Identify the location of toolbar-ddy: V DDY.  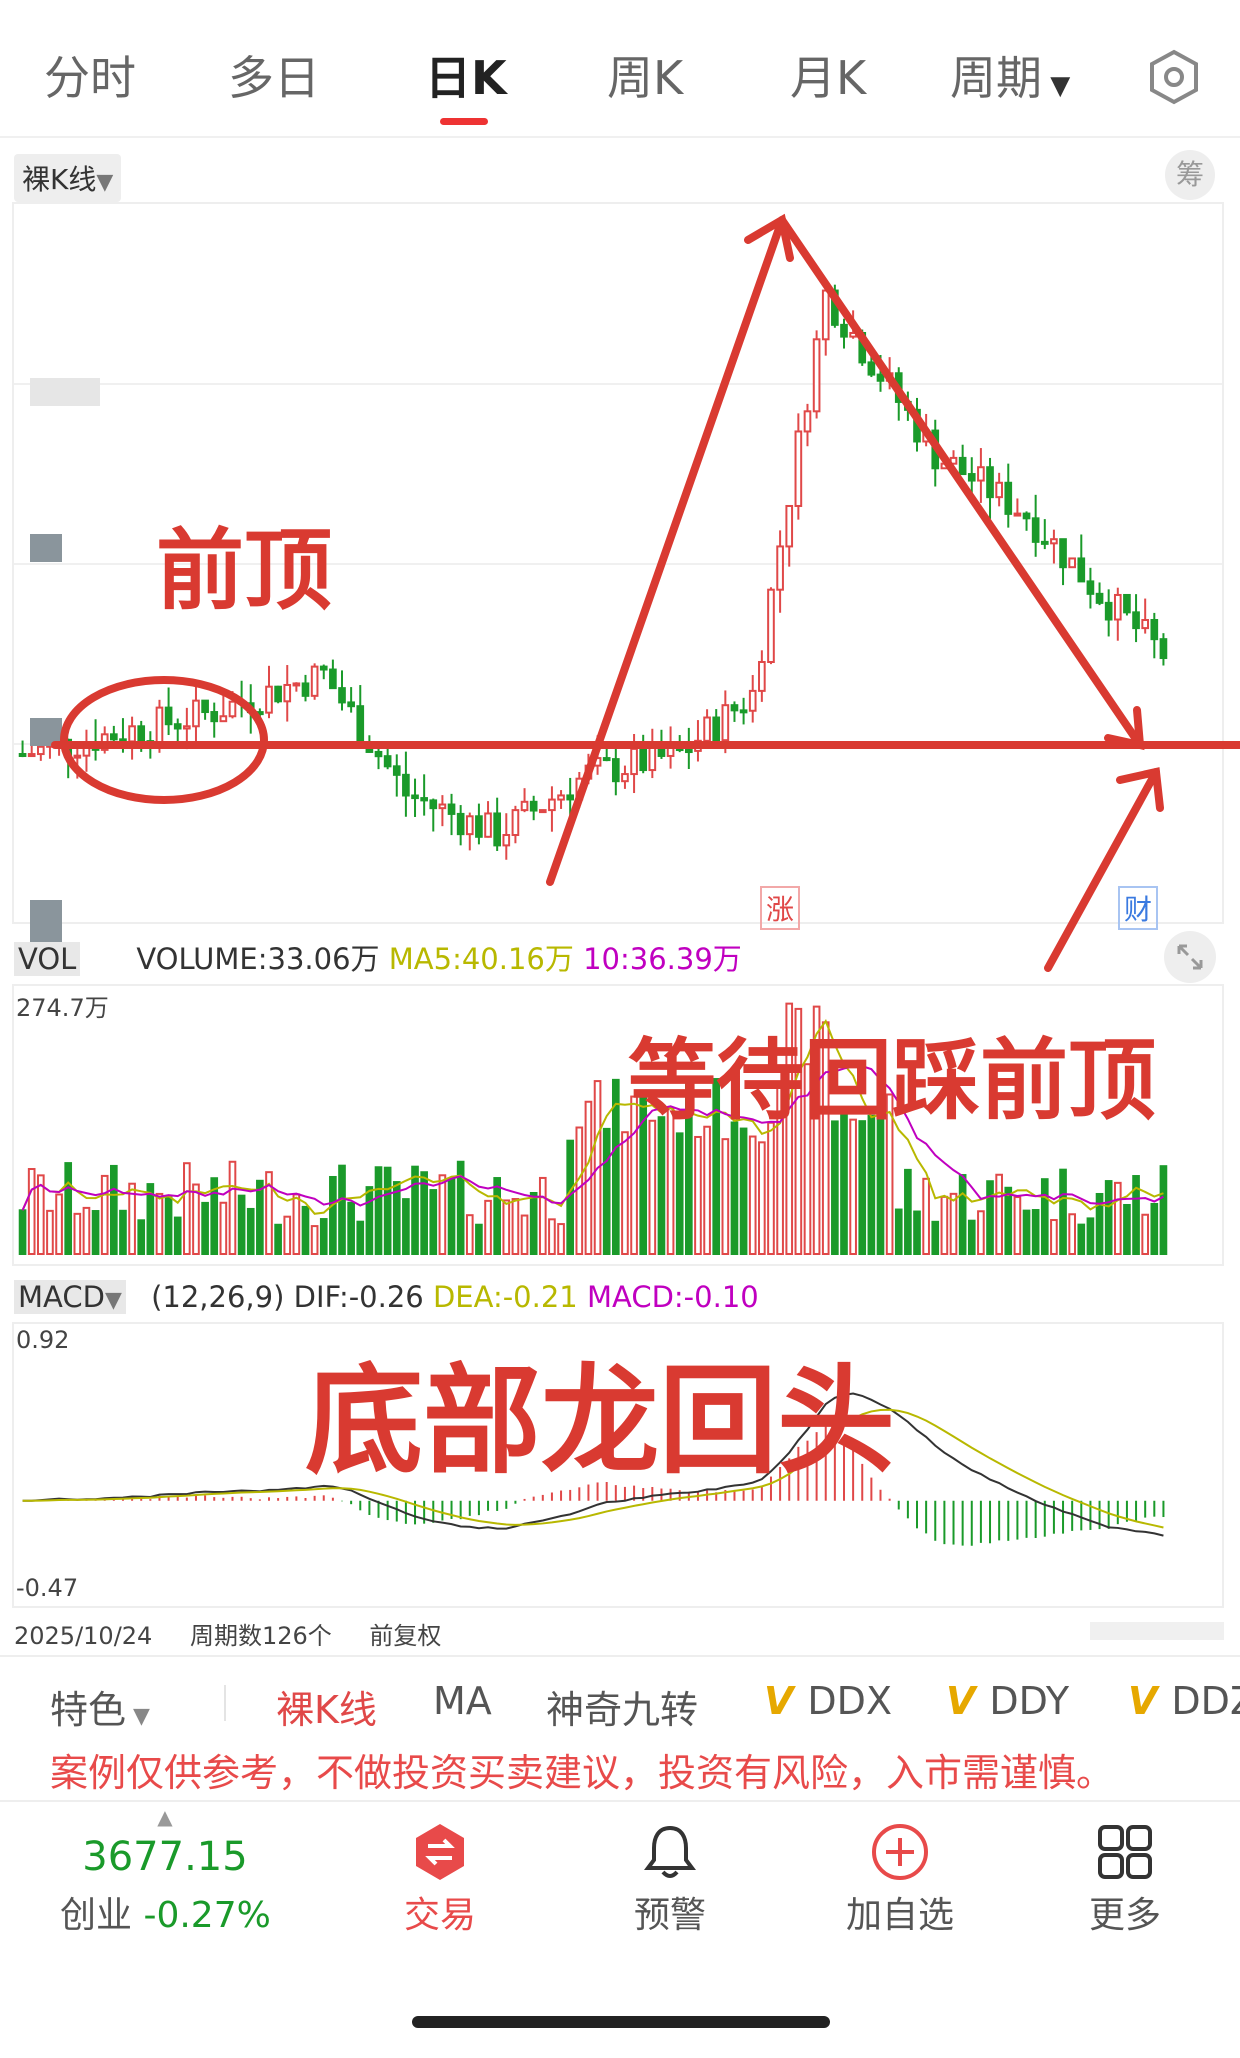
(1007, 1701).